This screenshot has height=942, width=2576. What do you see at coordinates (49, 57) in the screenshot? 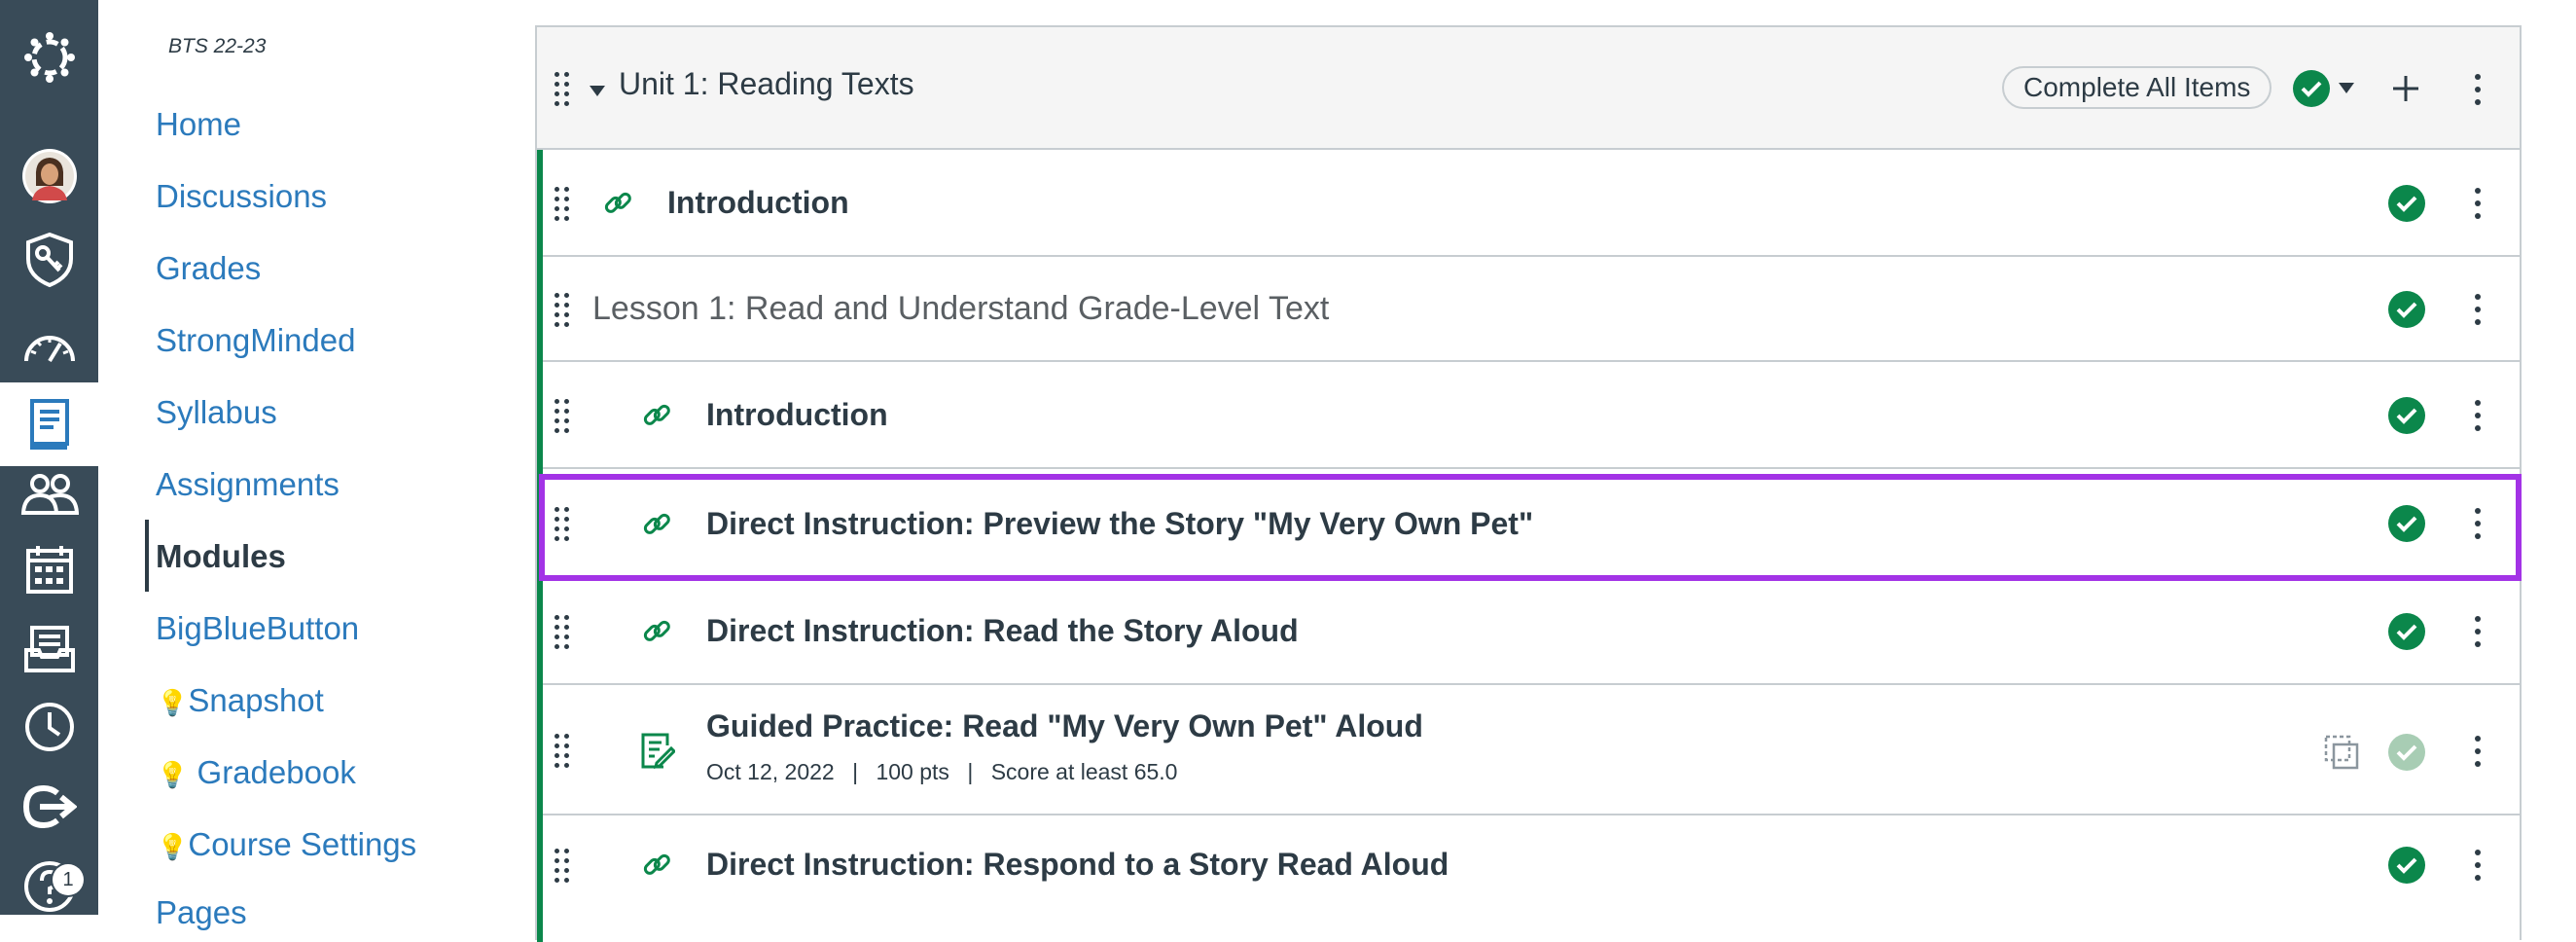
I see `canvas-logo-icon` at bounding box center [49, 57].